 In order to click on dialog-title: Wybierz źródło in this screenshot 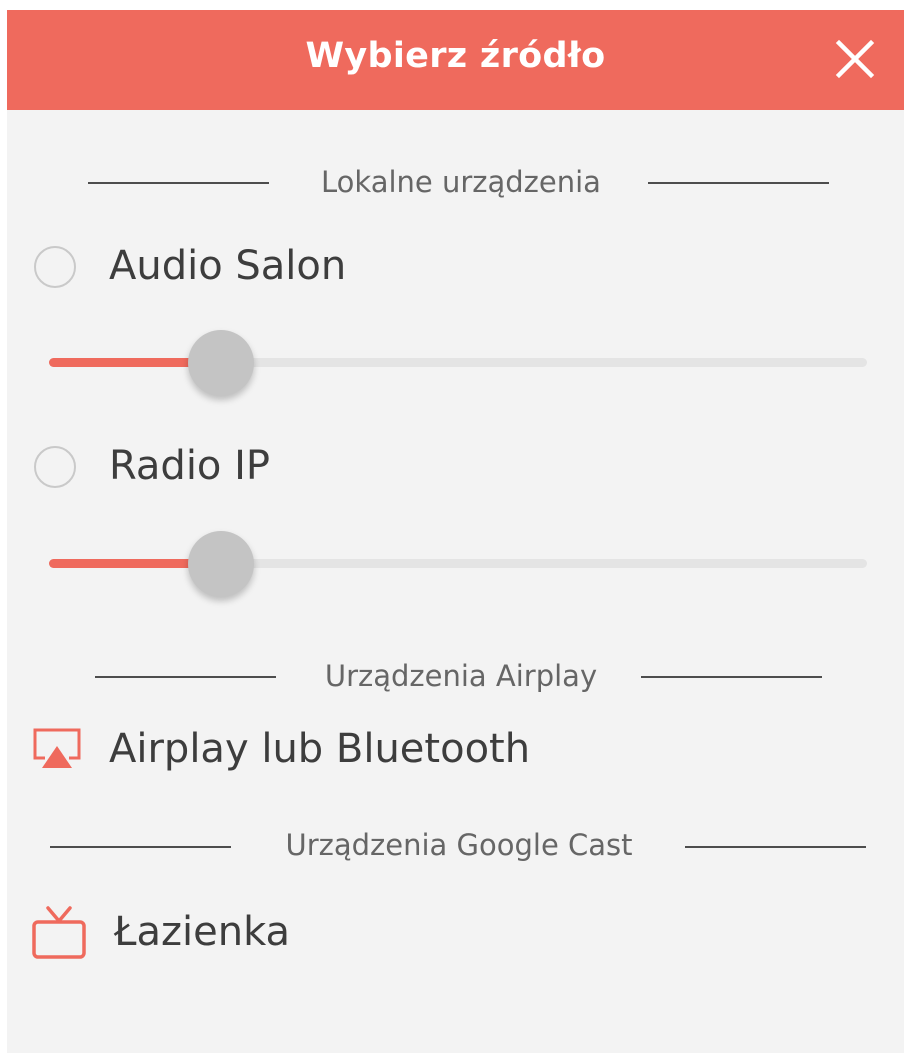, I will do `click(455, 56)`.